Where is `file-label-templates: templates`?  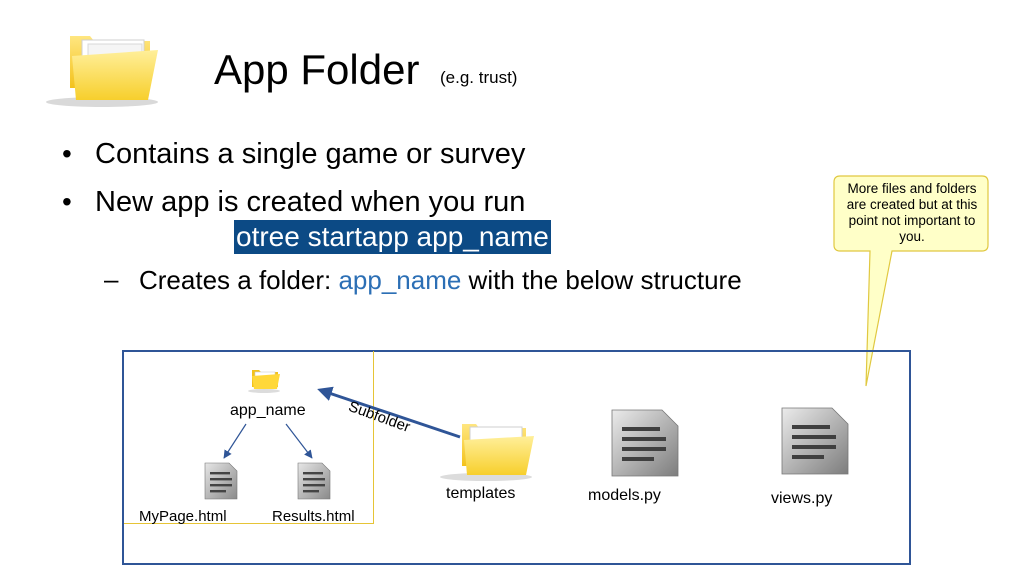 file-label-templates: templates is located at coordinates (481, 493).